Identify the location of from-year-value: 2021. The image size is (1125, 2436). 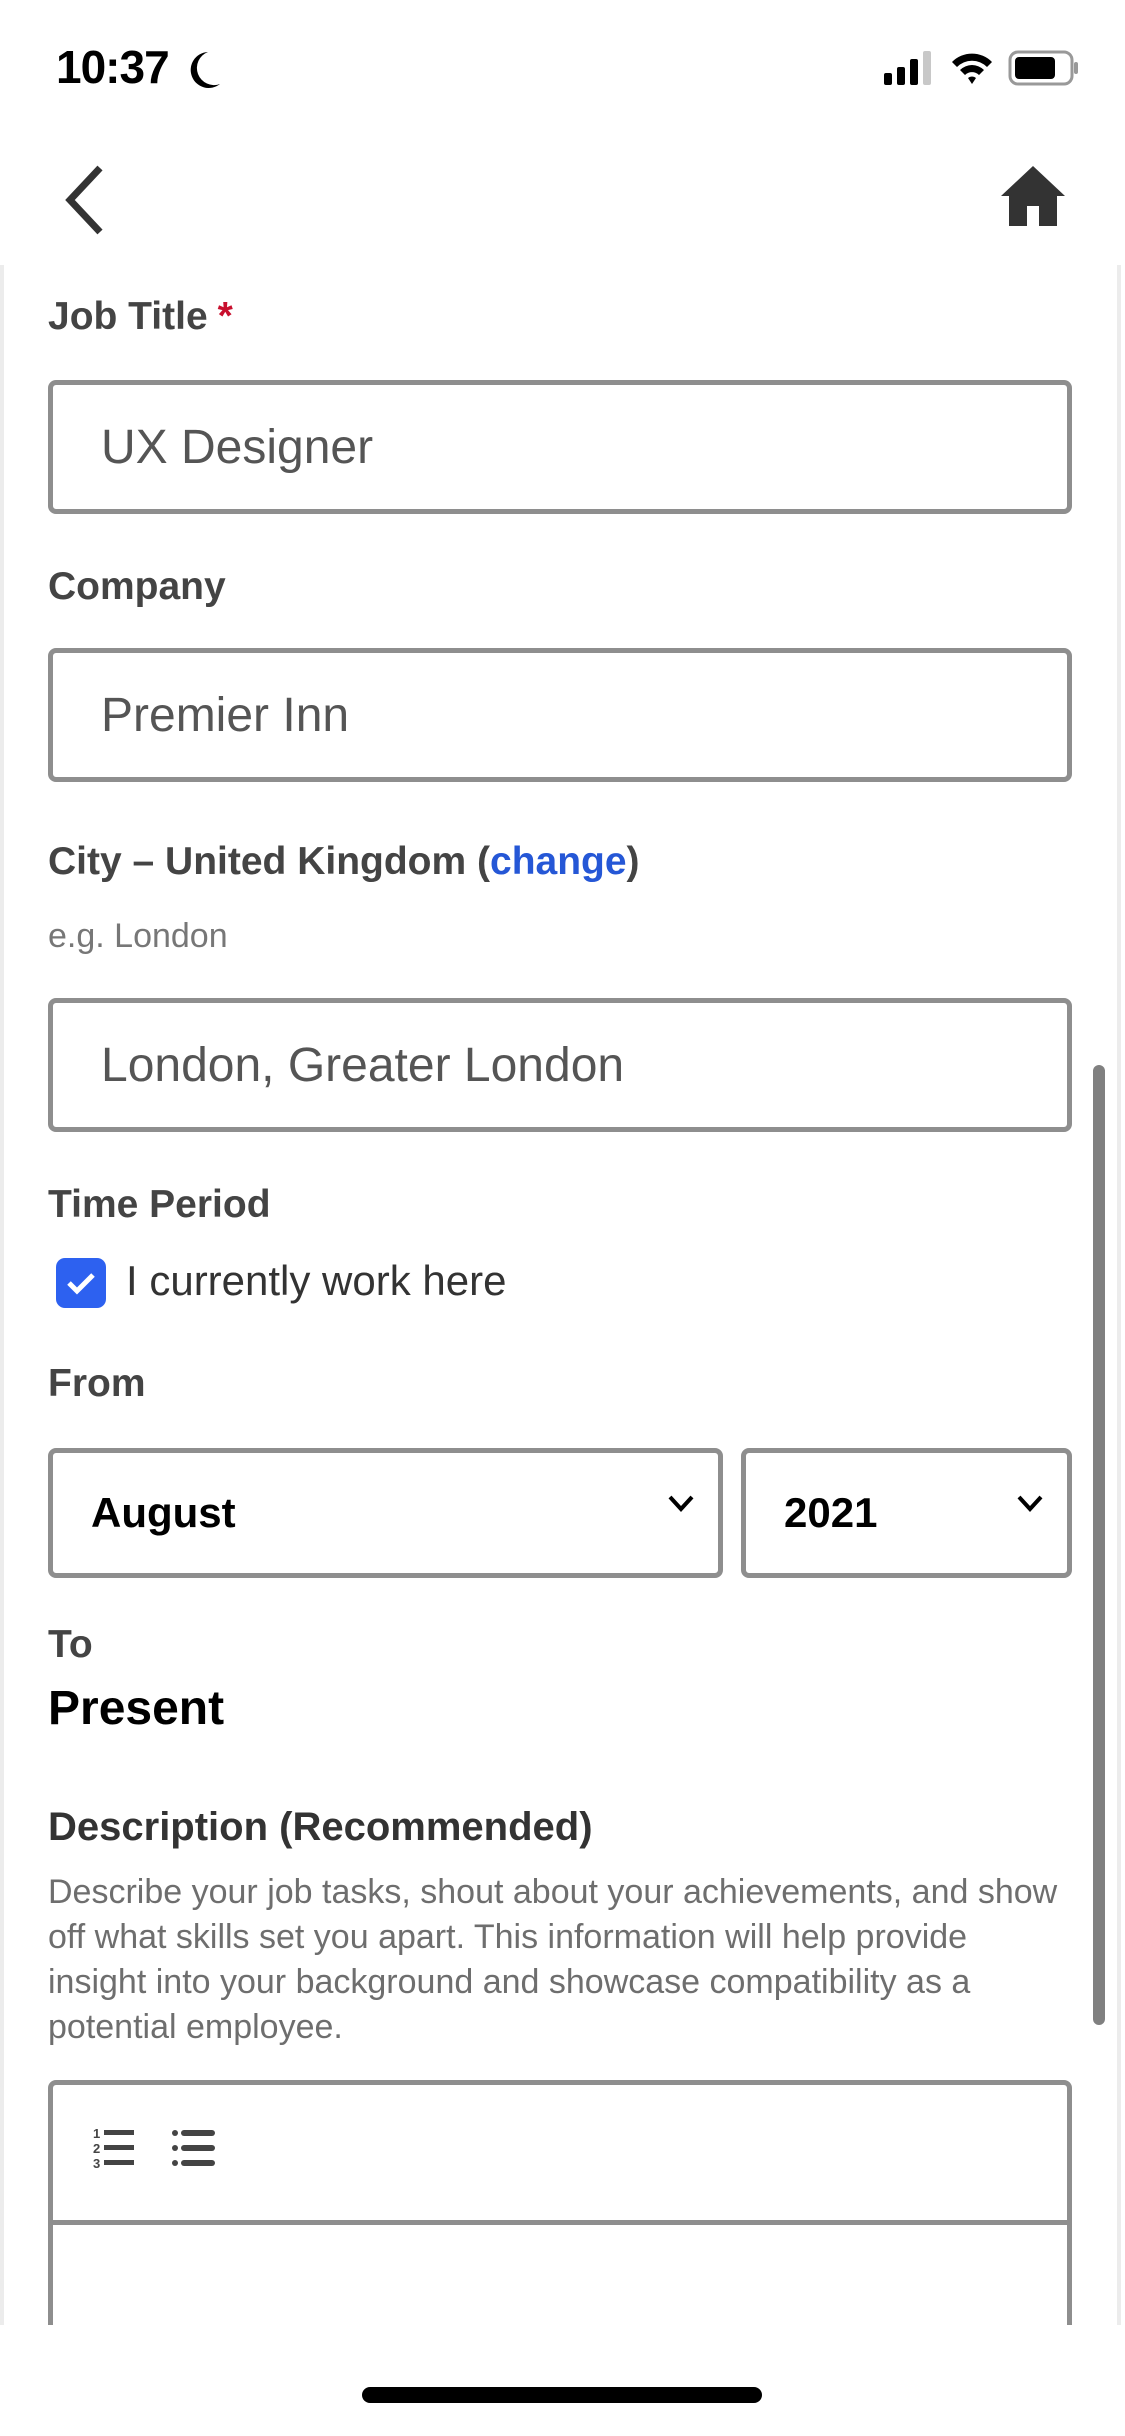
(831, 1512).